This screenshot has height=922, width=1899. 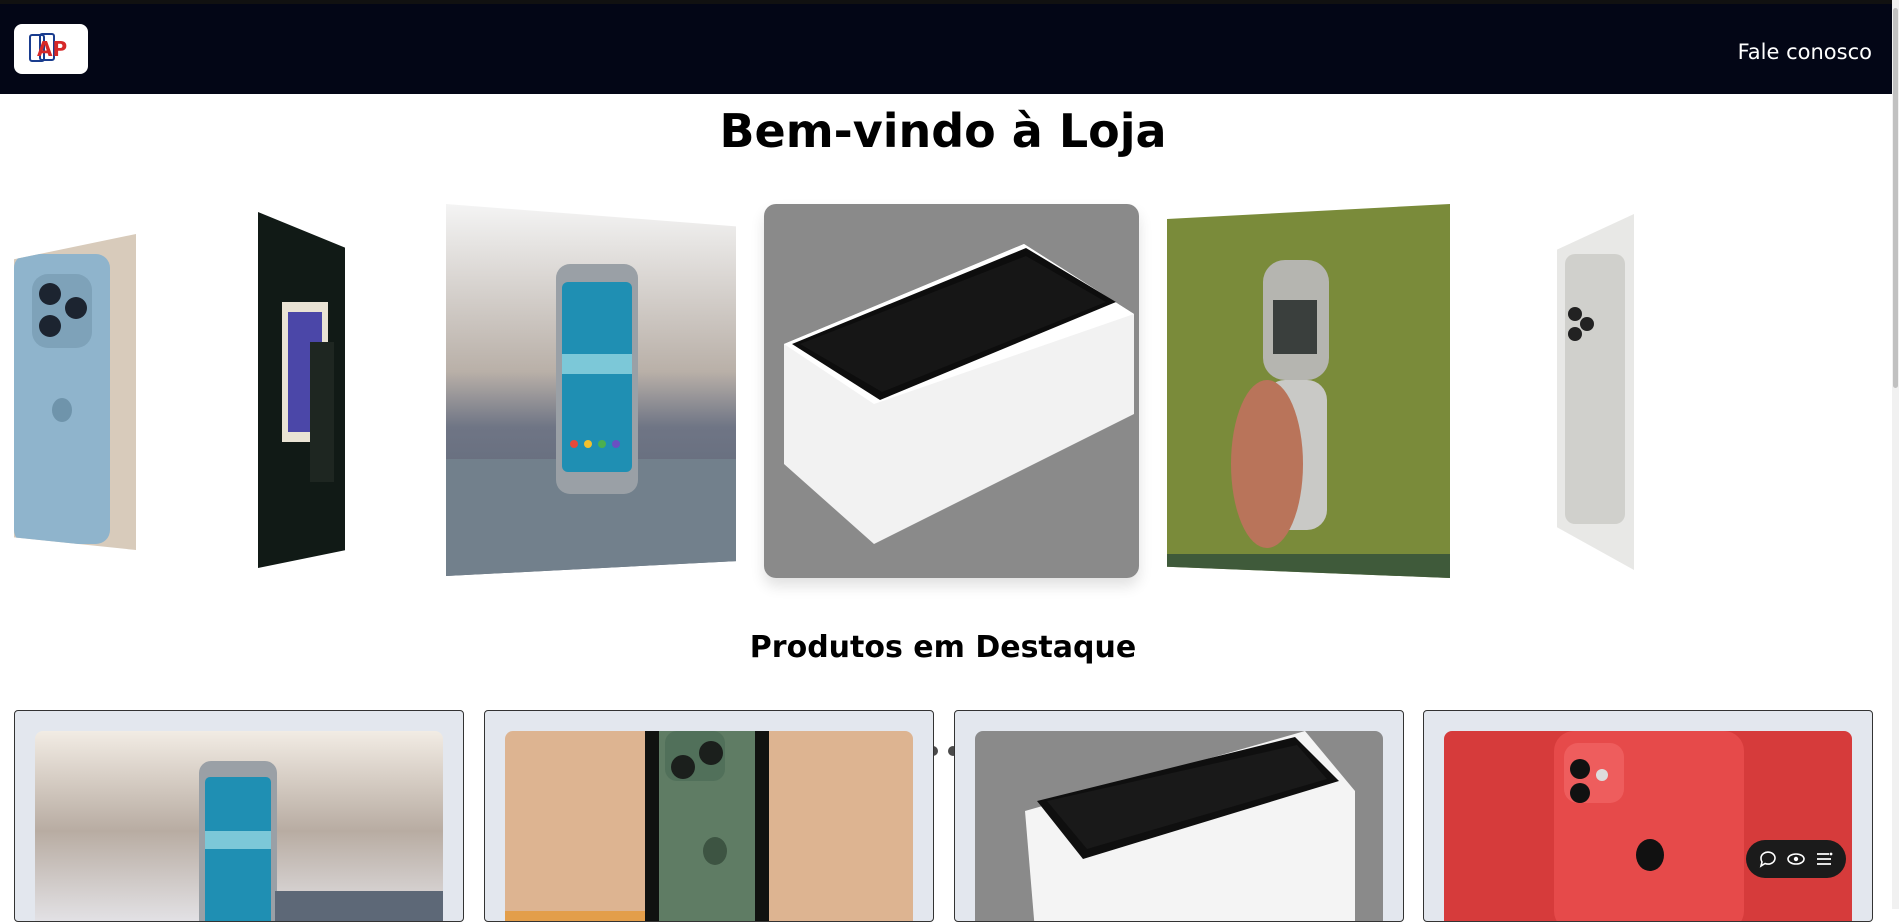 I want to click on navbar: AP Fale conosco, so click(x=946, y=49).